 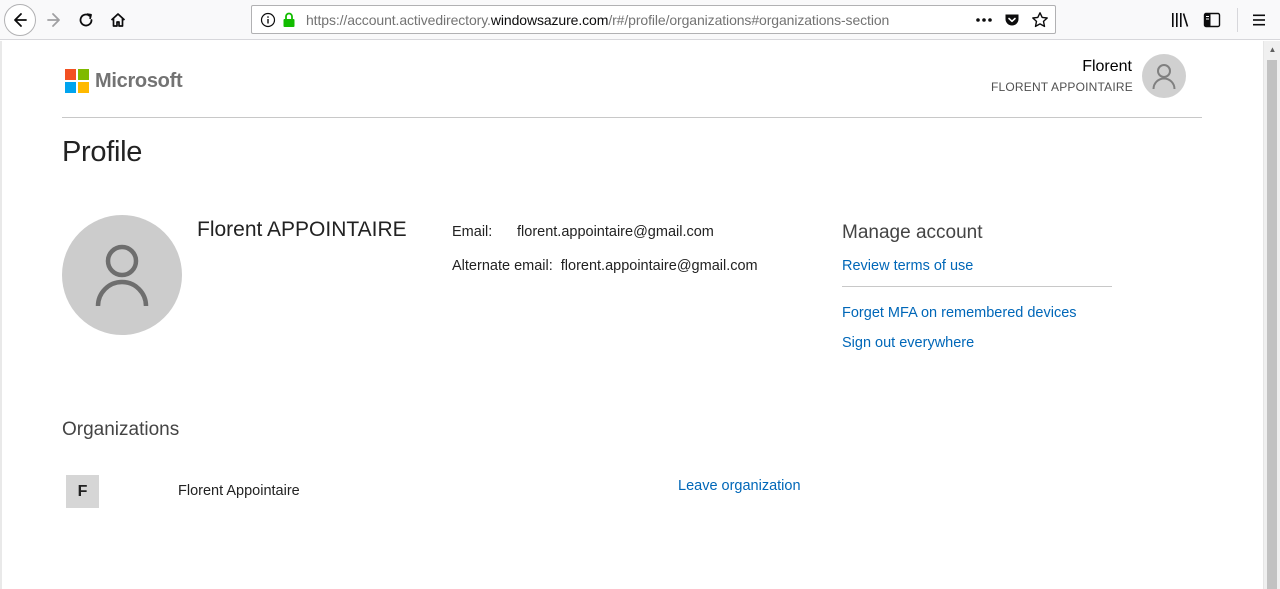 I want to click on organization-name: Florent Appointaire, so click(x=239, y=491).